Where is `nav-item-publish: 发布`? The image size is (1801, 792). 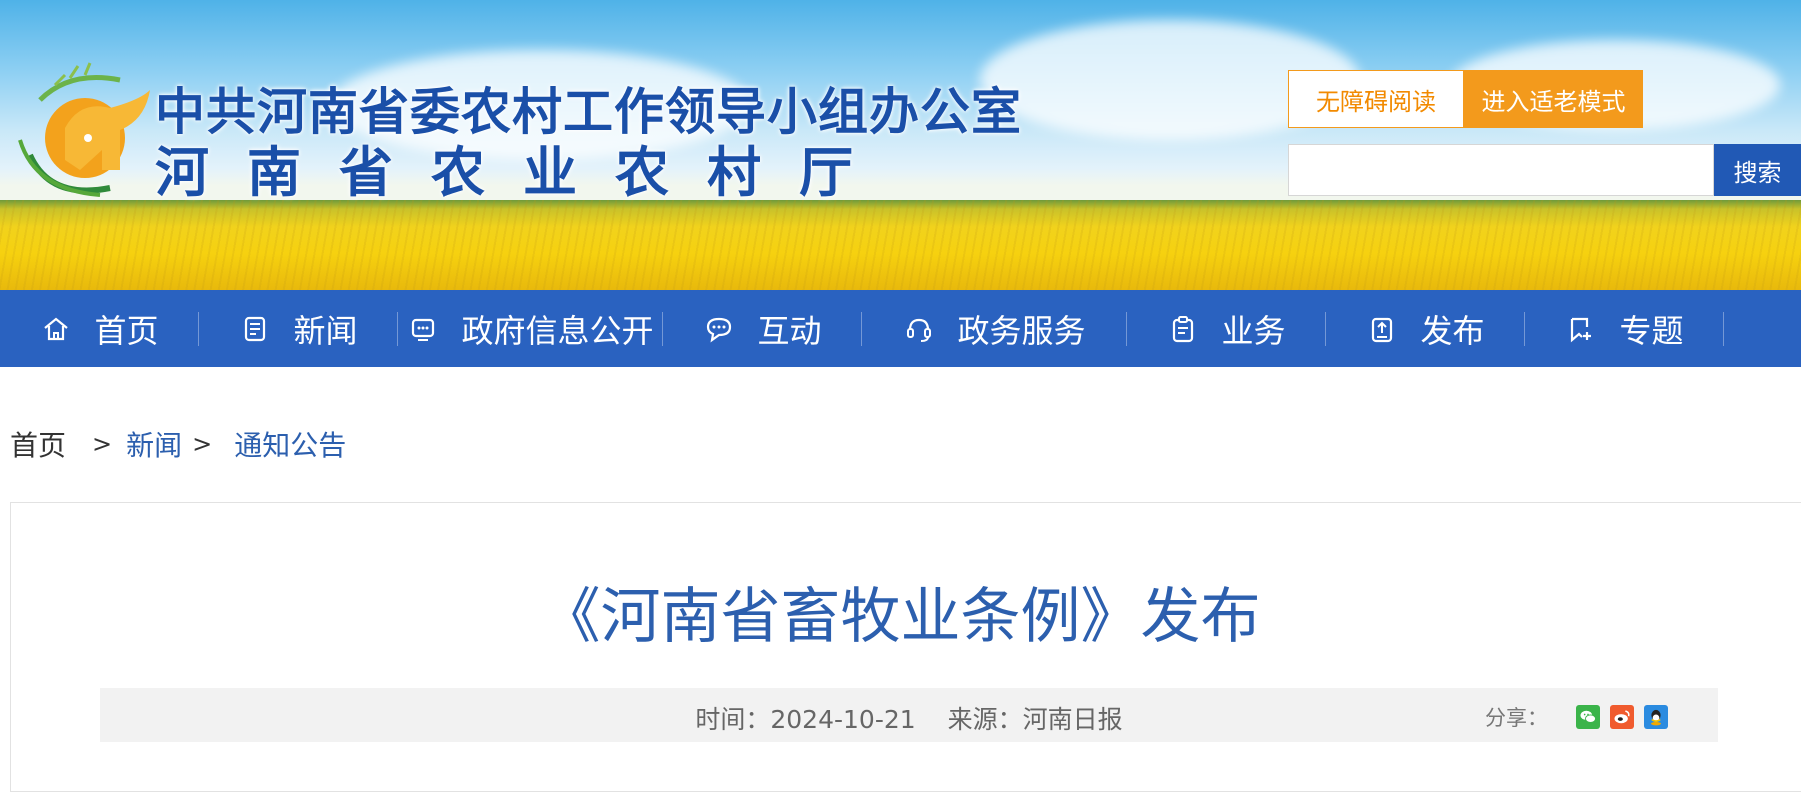
nav-item-publish: 发布 is located at coordinates (1425, 328).